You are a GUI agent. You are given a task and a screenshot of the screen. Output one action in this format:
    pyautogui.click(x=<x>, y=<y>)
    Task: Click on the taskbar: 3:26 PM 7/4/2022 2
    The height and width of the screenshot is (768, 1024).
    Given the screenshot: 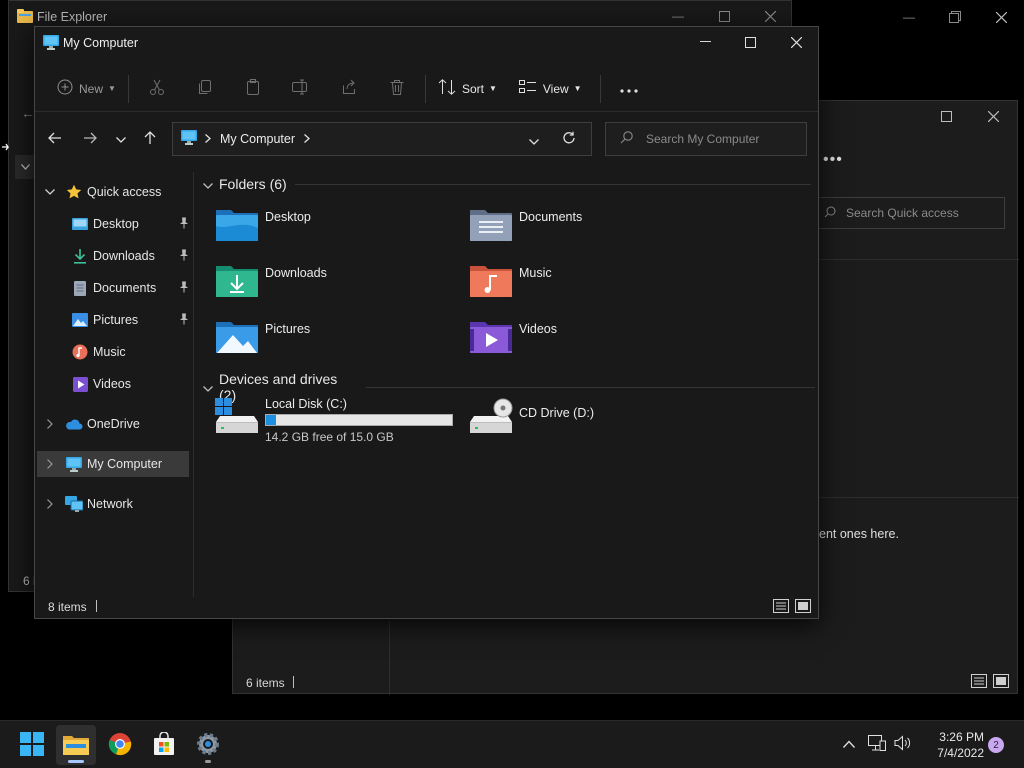 What is the action you would take?
    pyautogui.click(x=512, y=744)
    